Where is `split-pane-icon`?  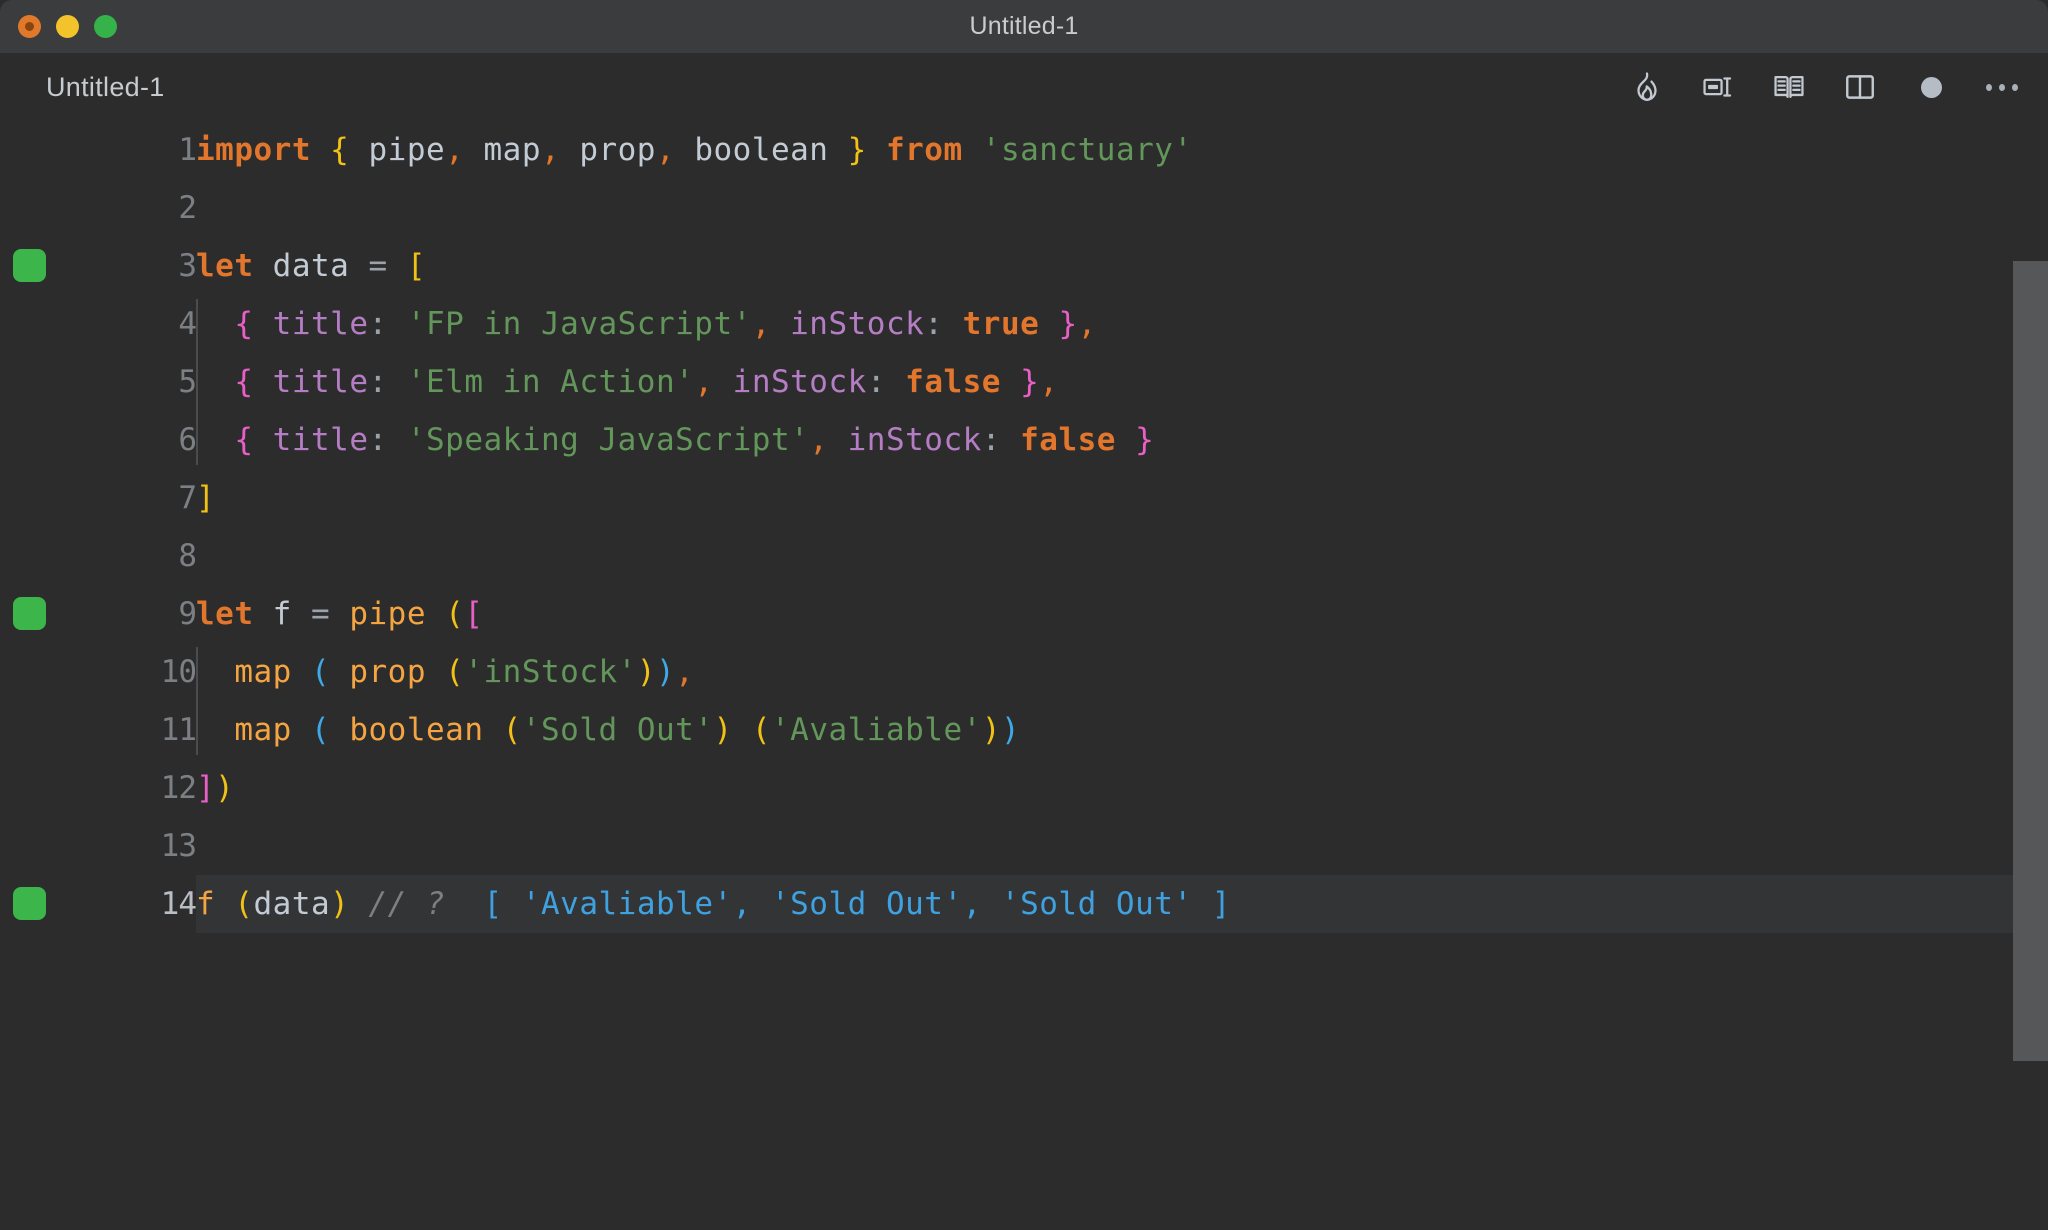 split-pane-icon is located at coordinates (1860, 87).